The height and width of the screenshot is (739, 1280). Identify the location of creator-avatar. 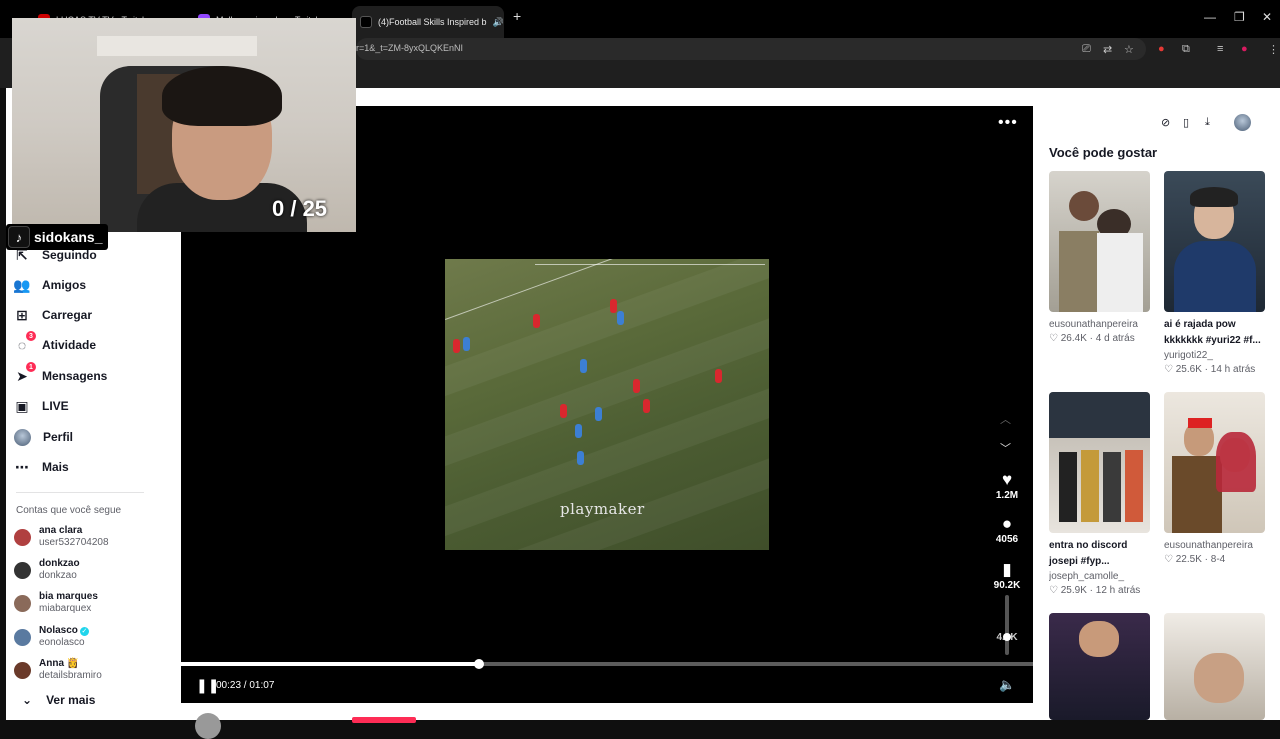
(208, 726).